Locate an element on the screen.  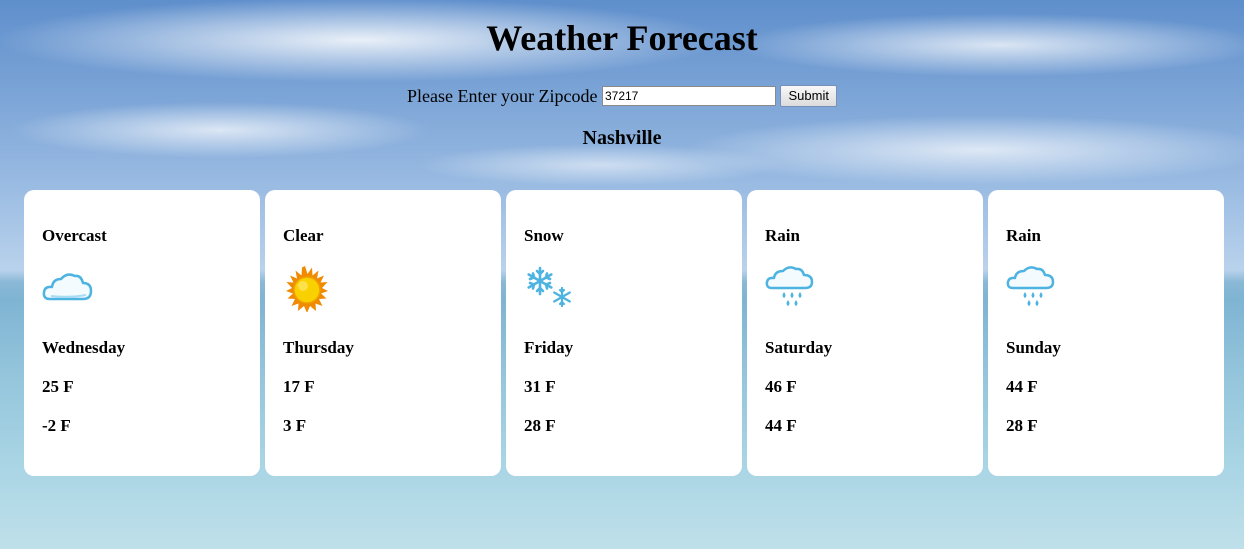
forecast-card: Rain Saturday 46 F 44 F is located at coordinates (865, 333).